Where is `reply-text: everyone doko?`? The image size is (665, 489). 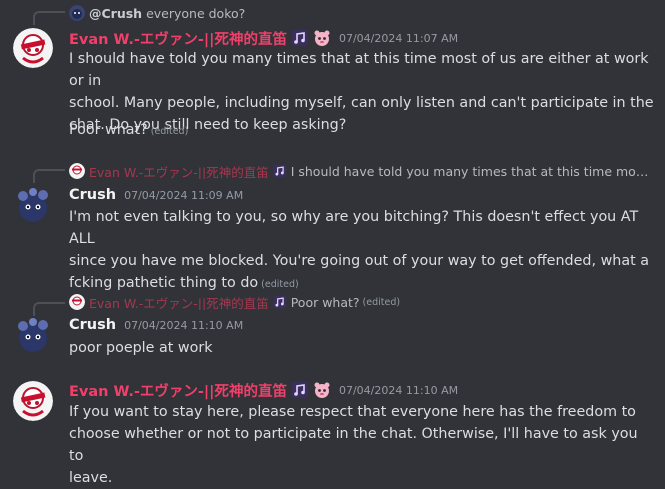
reply-text: everyone doko? is located at coordinates (196, 13).